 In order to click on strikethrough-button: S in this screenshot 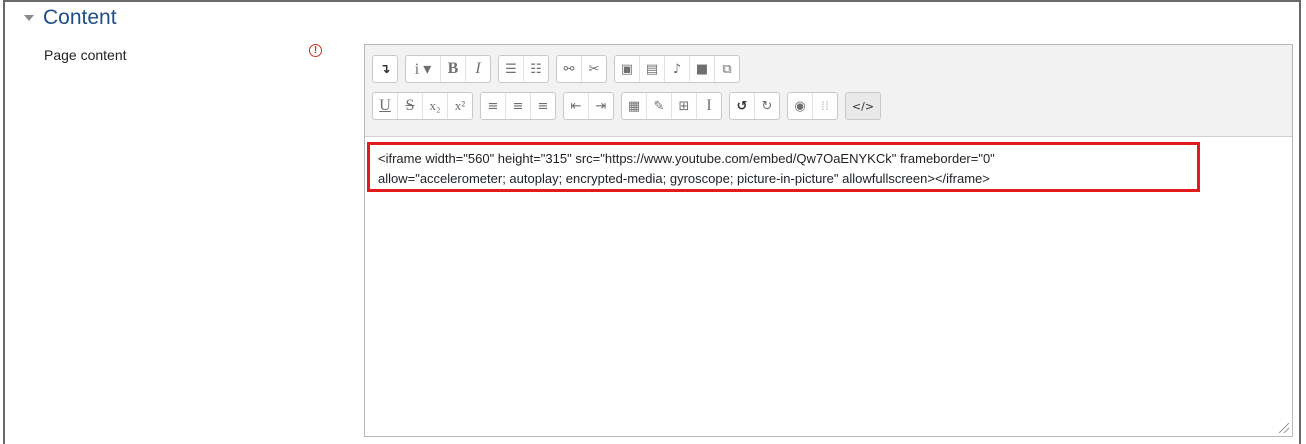, I will do `click(410, 106)`.